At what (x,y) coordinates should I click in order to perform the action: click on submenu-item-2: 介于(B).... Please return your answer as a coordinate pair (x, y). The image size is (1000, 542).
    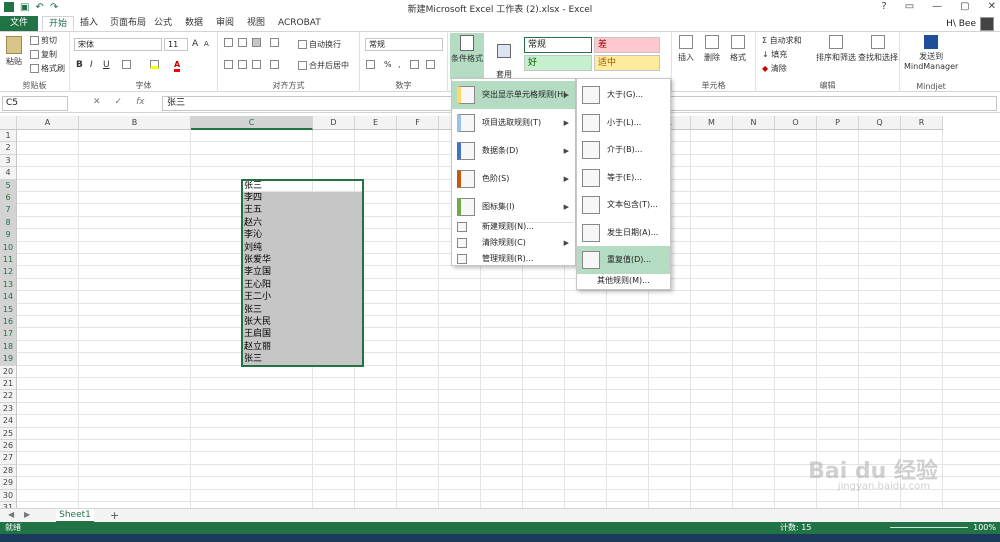
    Looking at the image, I should click on (623, 150).